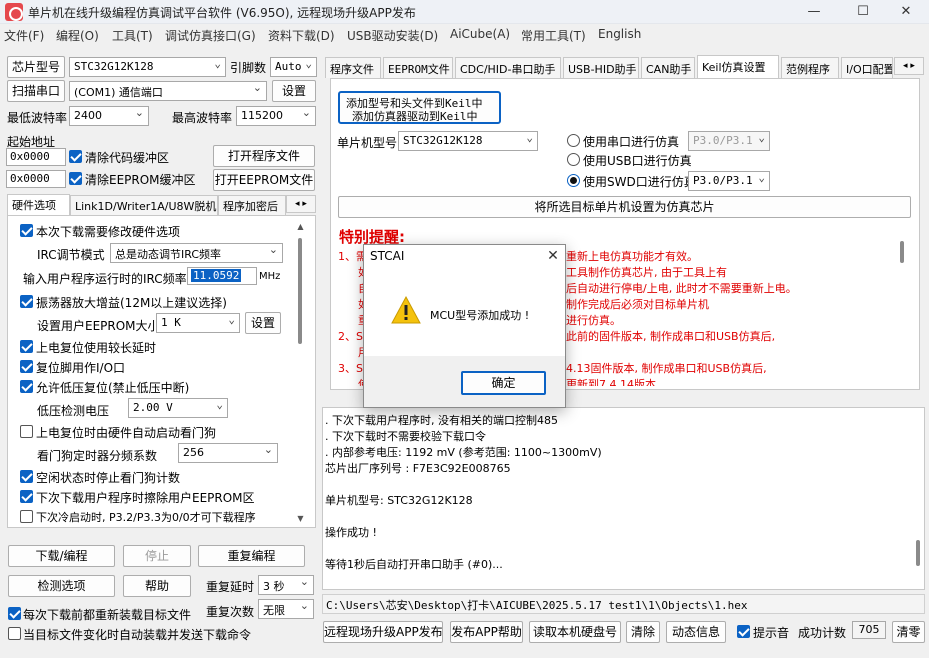 The height and width of the screenshot is (658, 929). Describe the element at coordinates (619, 34) in the screenshot. I see `menu-english: English` at that location.